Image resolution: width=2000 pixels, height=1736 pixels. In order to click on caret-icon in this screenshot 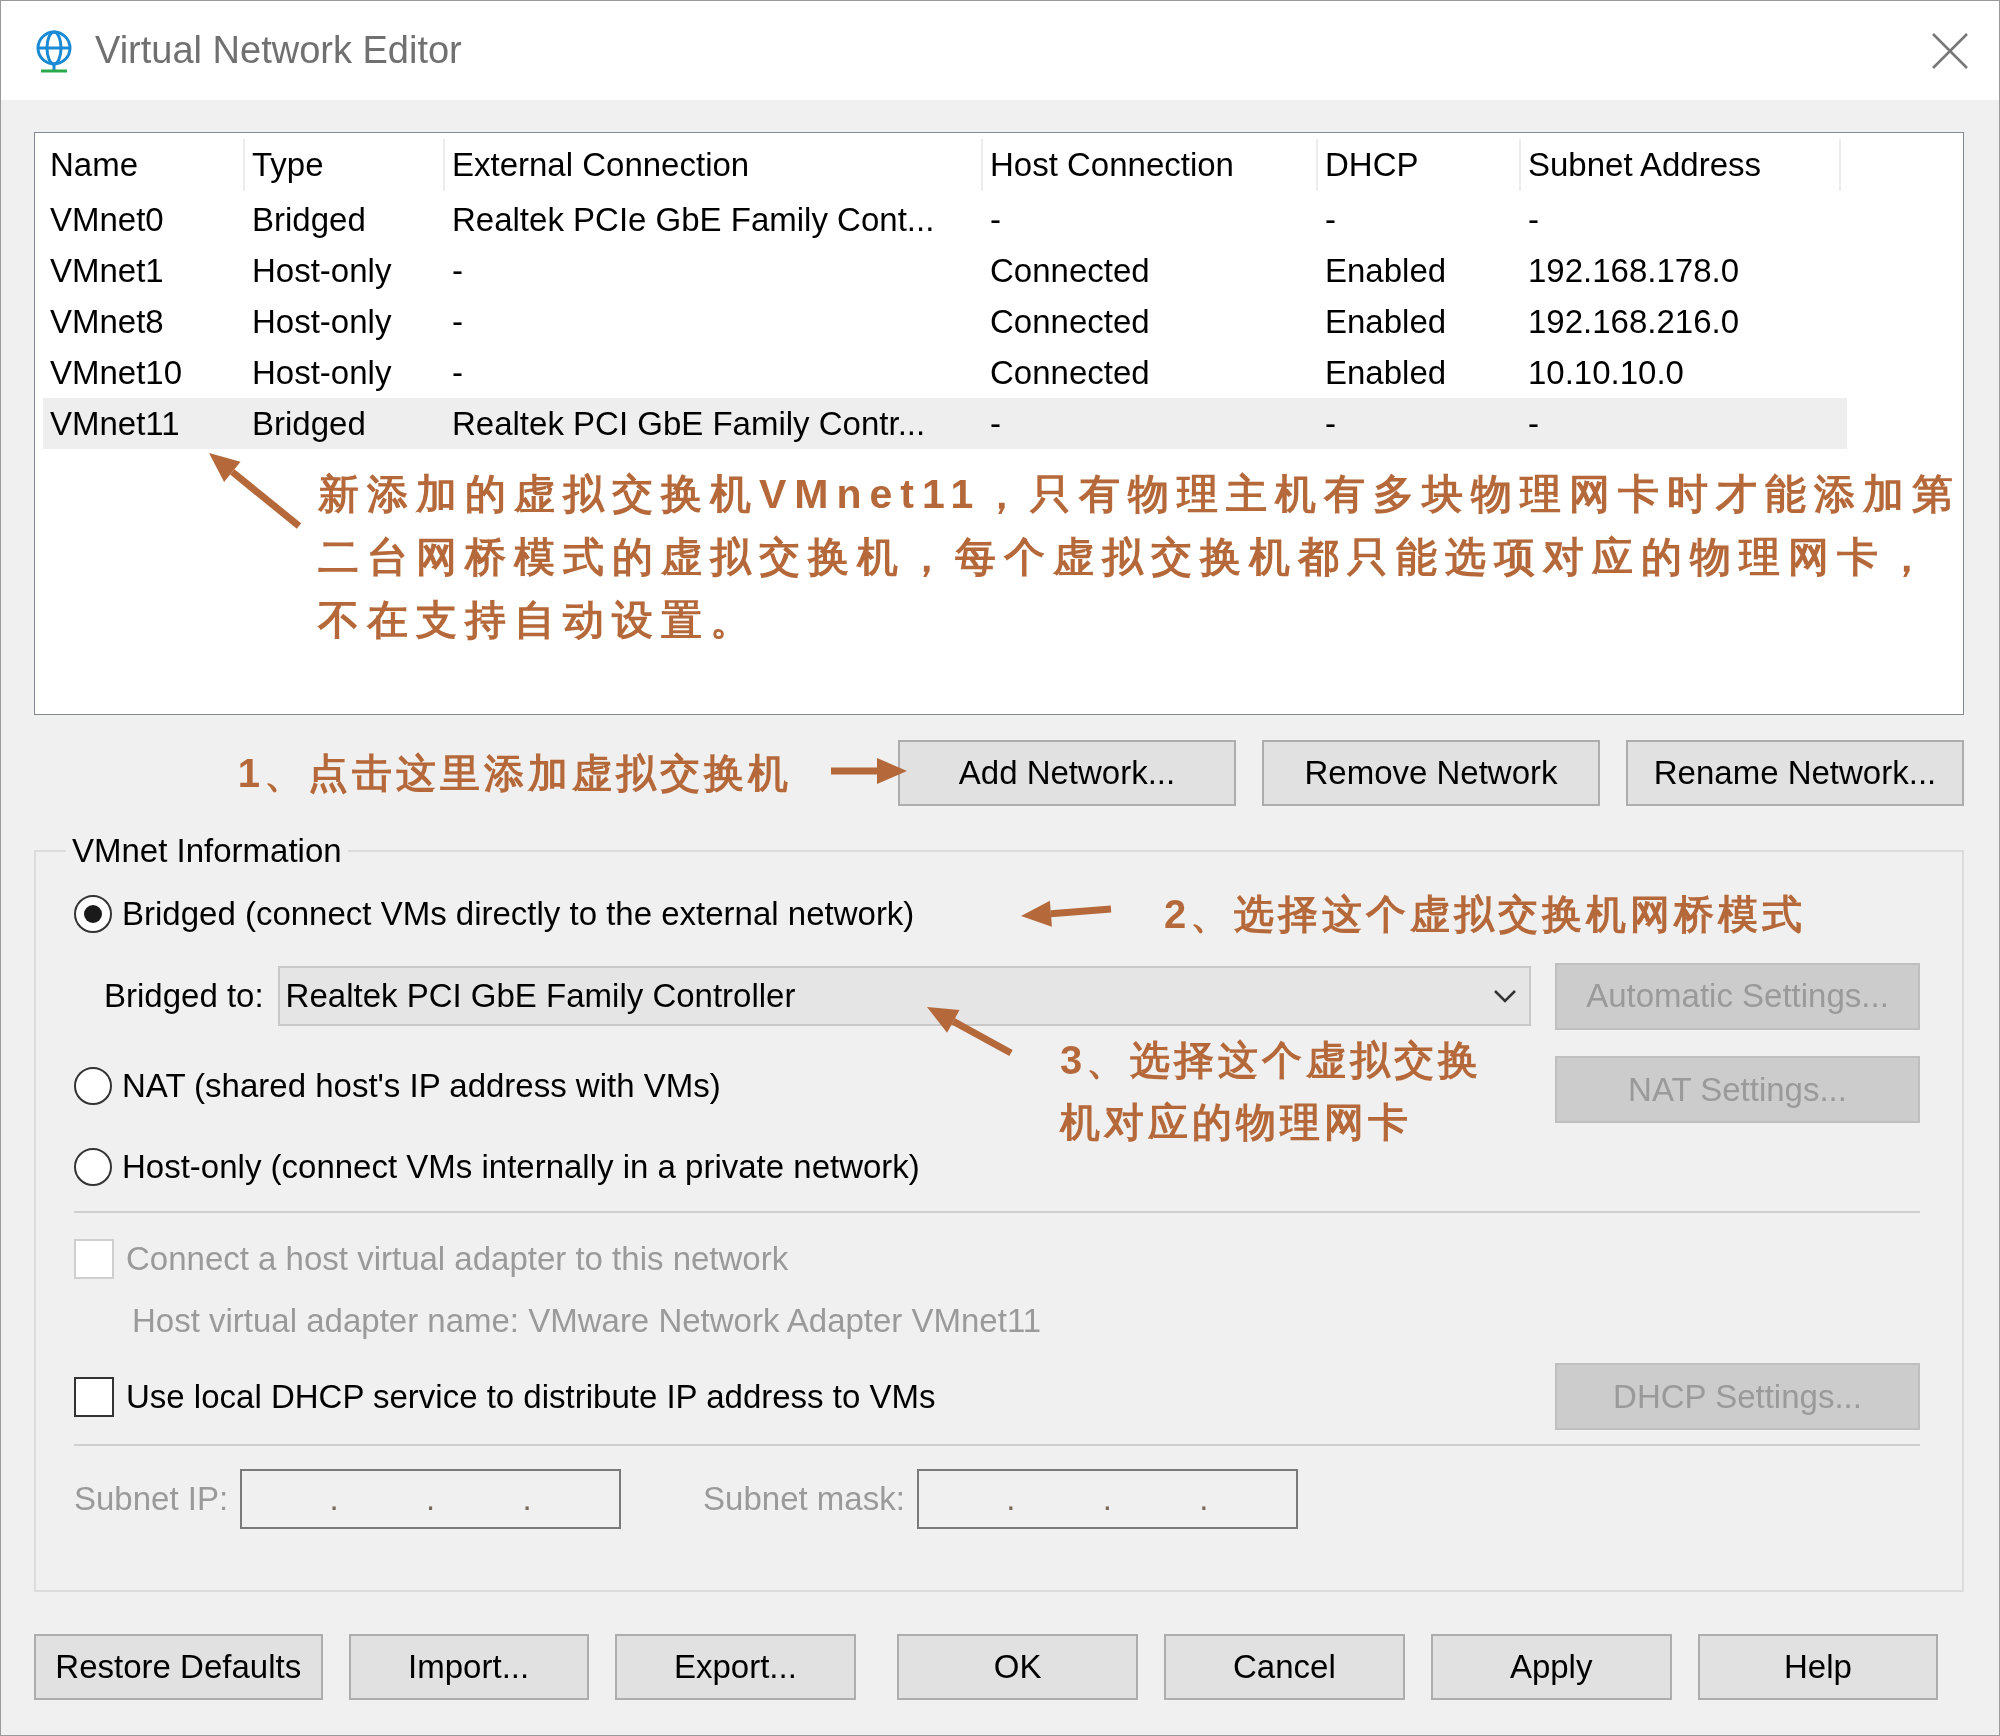, I will do `click(1505, 996)`.